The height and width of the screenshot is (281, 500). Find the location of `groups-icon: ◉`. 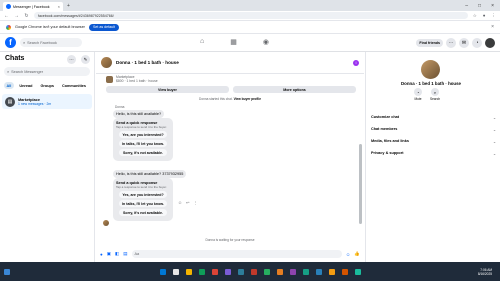

groups-icon: ◉ is located at coordinates (266, 42).